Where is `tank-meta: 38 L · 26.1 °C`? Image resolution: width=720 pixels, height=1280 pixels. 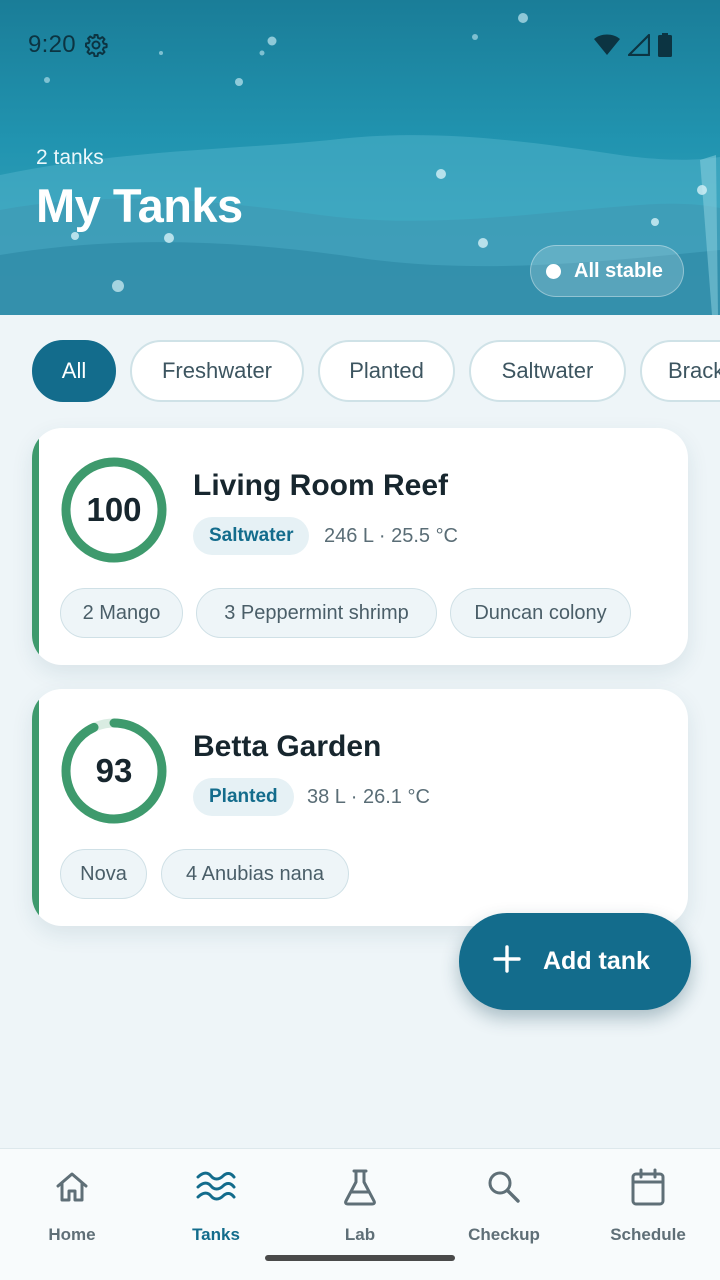
tank-meta: 38 L · 26.1 °C is located at coordinates (368, 797).